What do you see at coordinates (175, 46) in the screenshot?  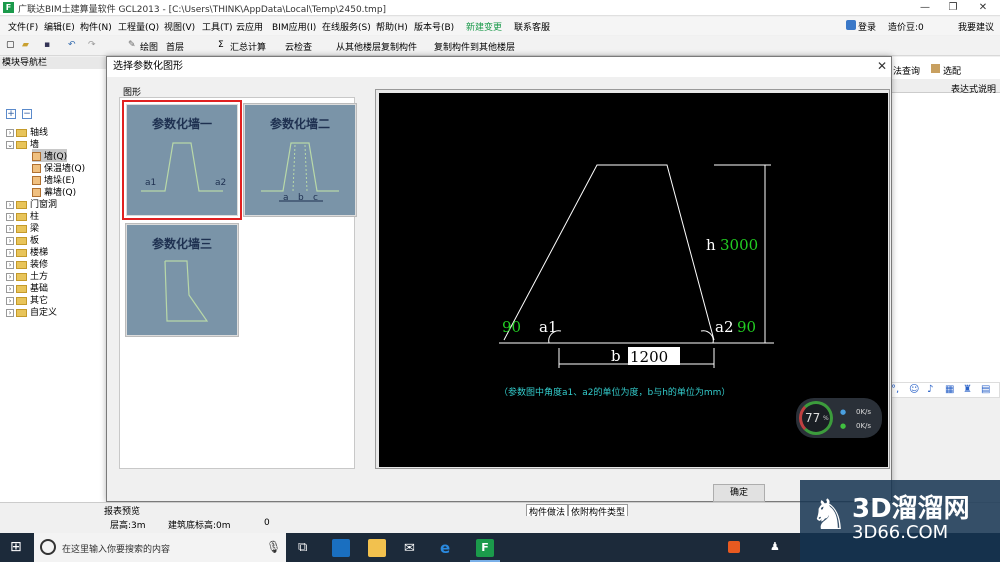 I see `floor-select: 首层` at bounding box center [175, 46].